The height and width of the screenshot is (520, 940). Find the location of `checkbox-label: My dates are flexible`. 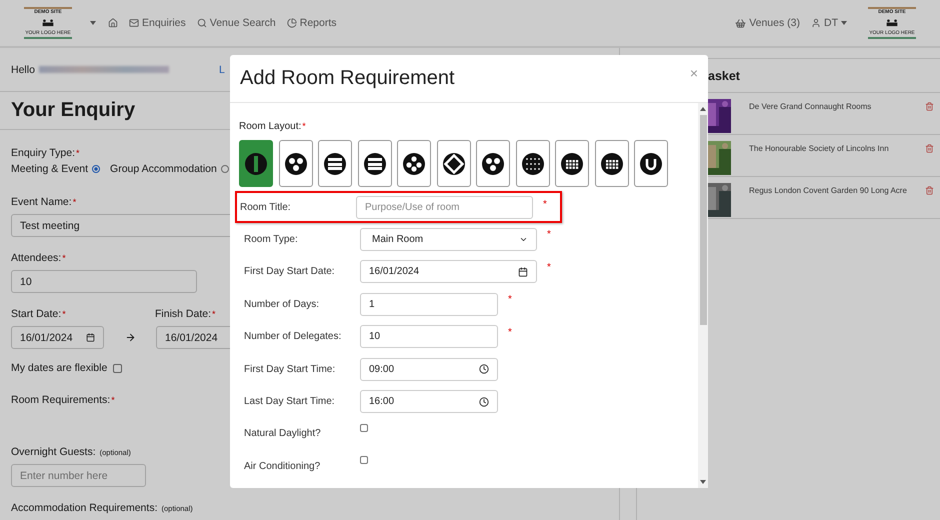

checkbox-label: My dates are flexible is located at coordinates (59, 368).